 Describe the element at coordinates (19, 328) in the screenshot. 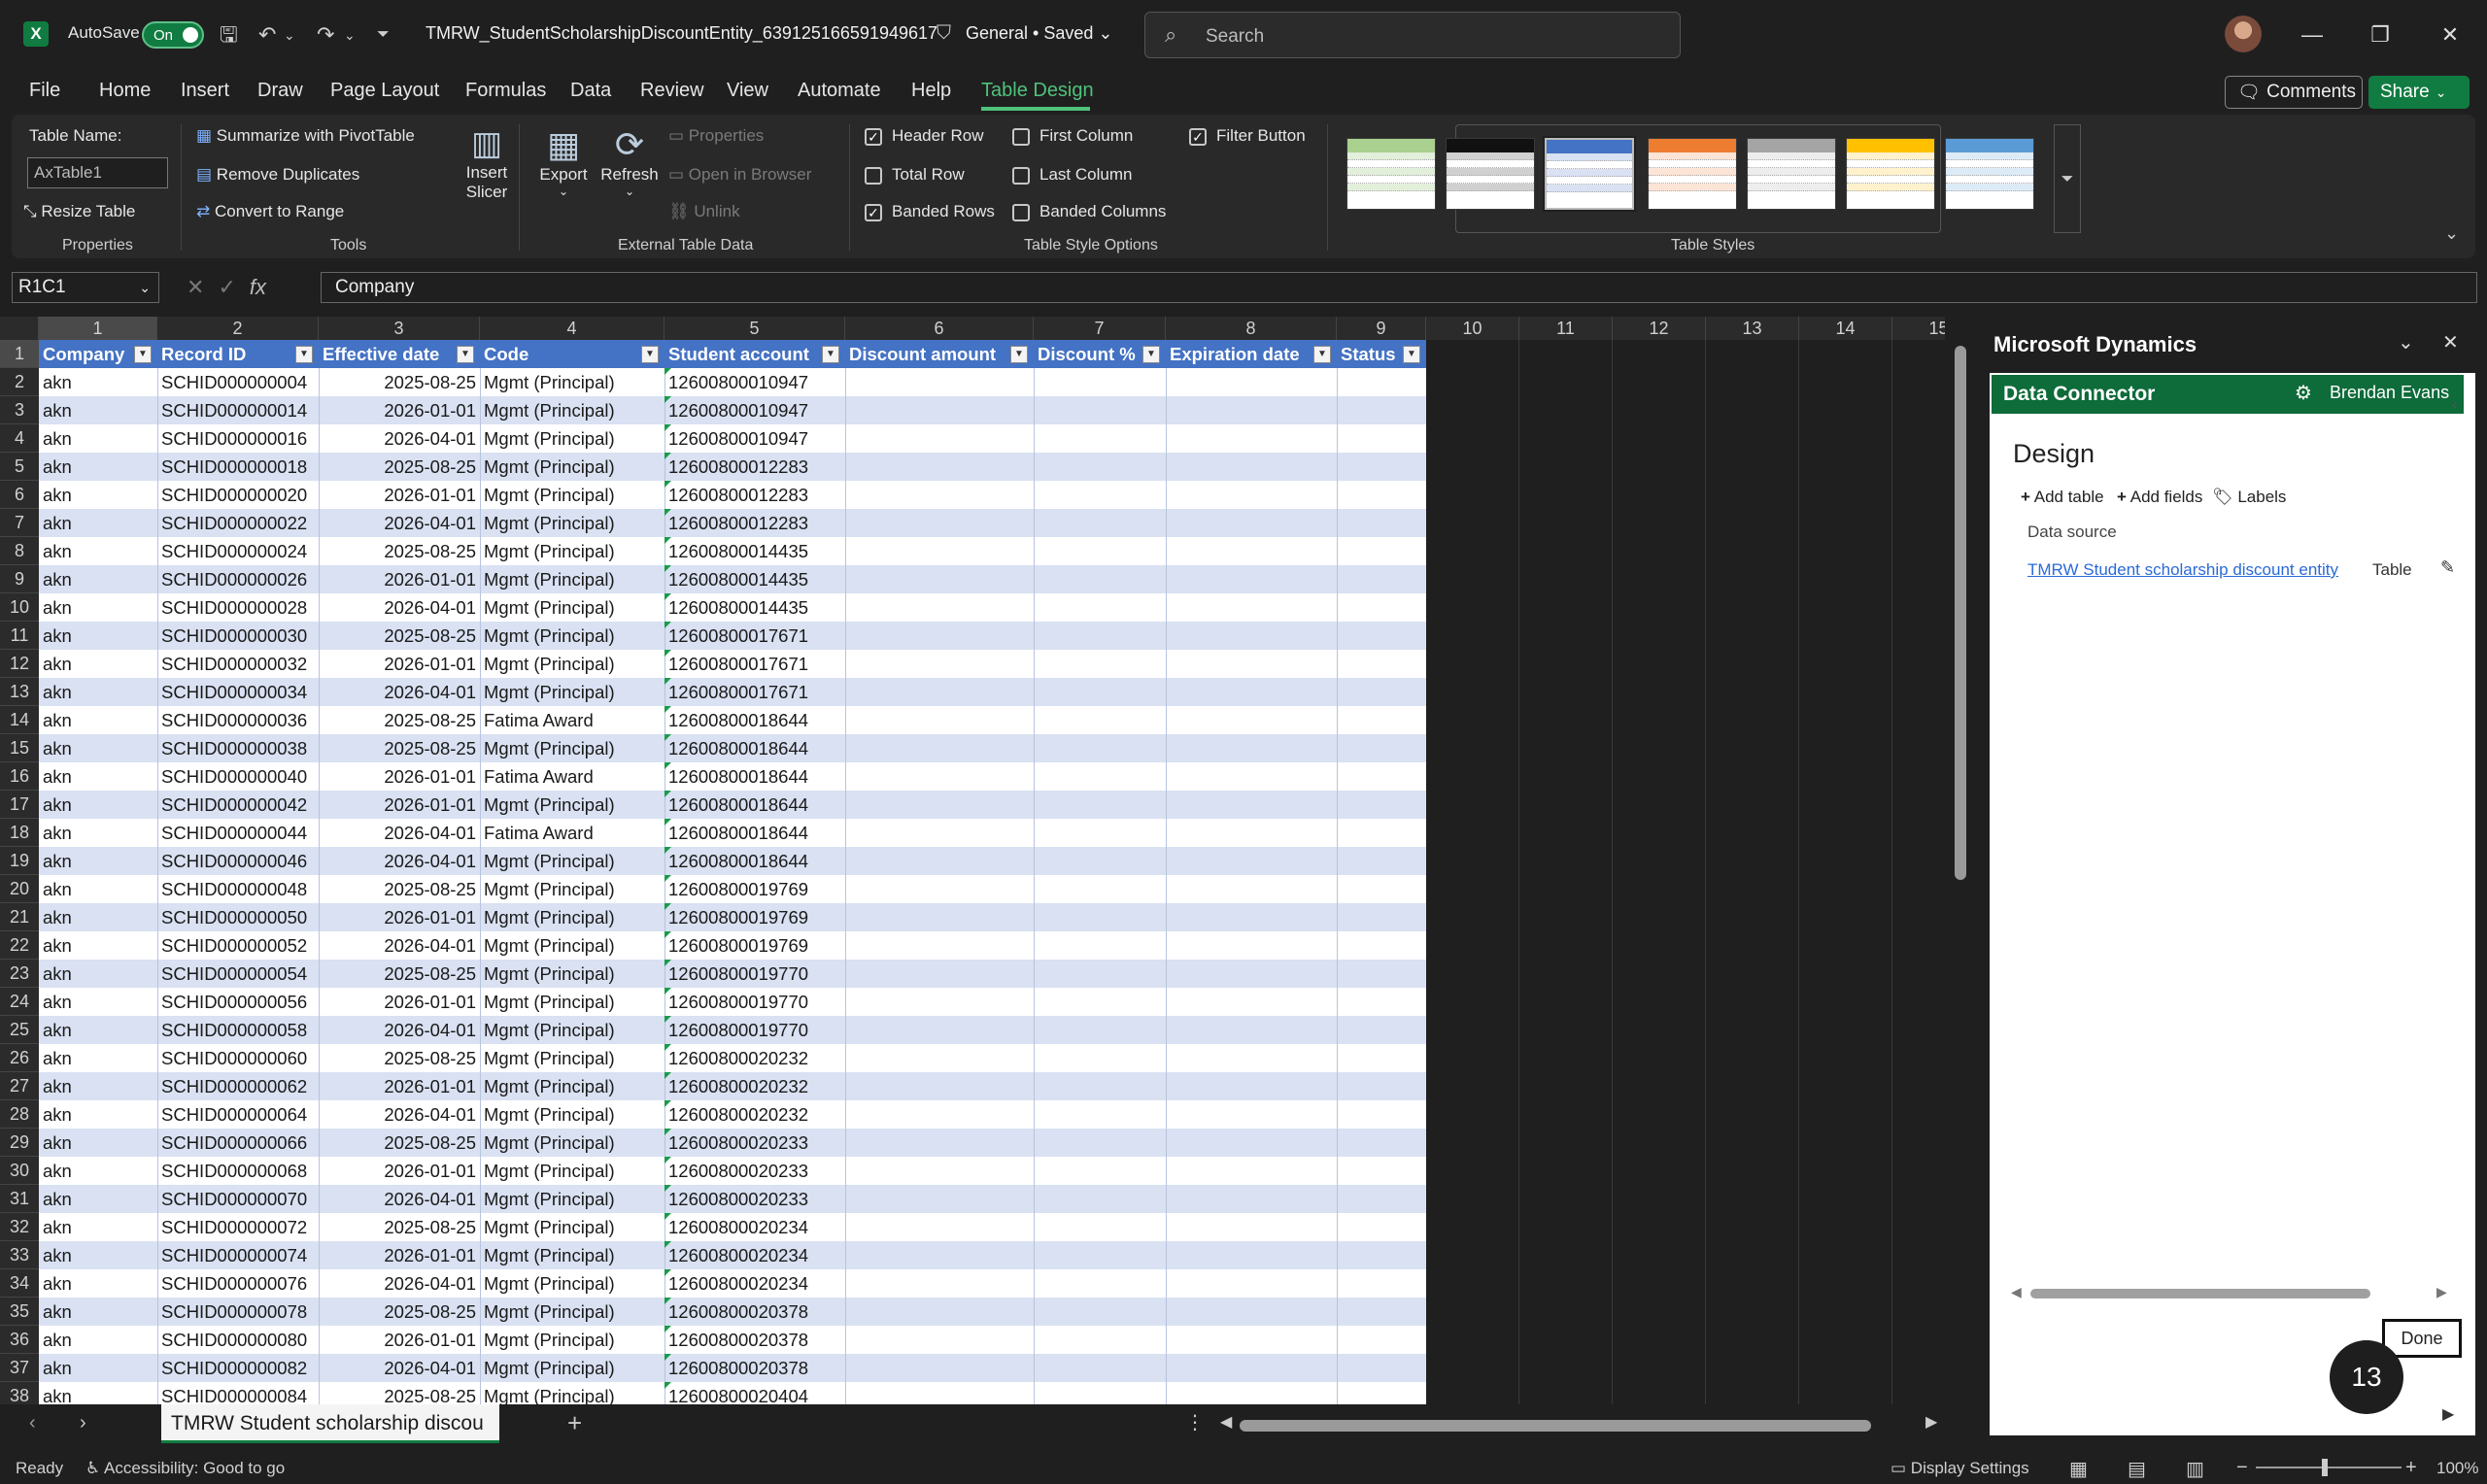

I see `select-all-corner` at that location.